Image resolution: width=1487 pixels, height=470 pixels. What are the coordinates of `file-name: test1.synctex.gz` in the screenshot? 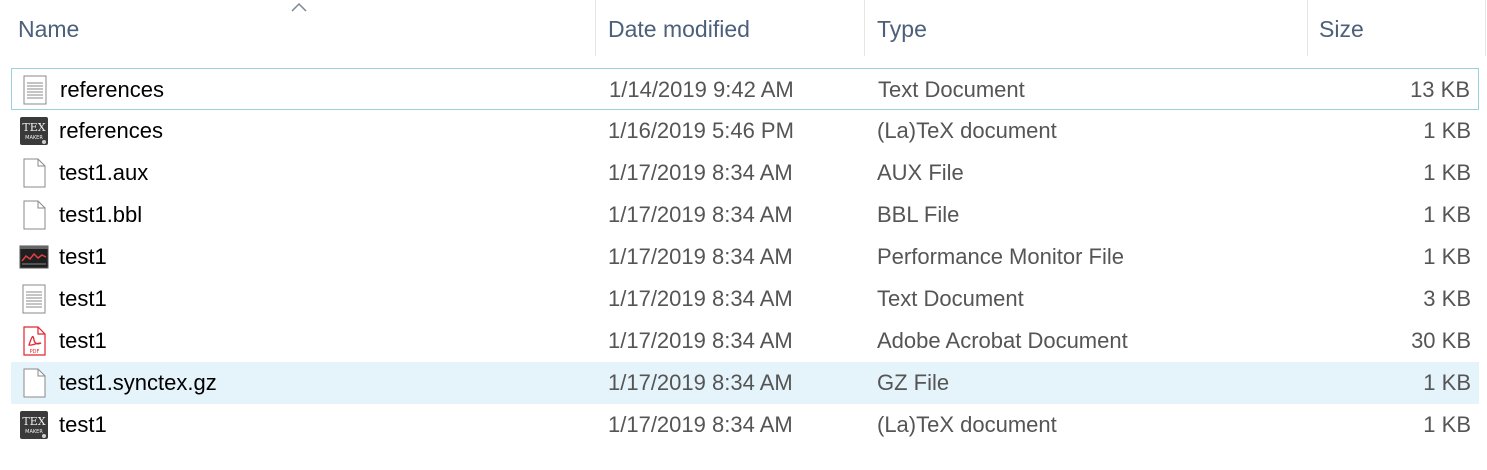 It's located at (138, 382).